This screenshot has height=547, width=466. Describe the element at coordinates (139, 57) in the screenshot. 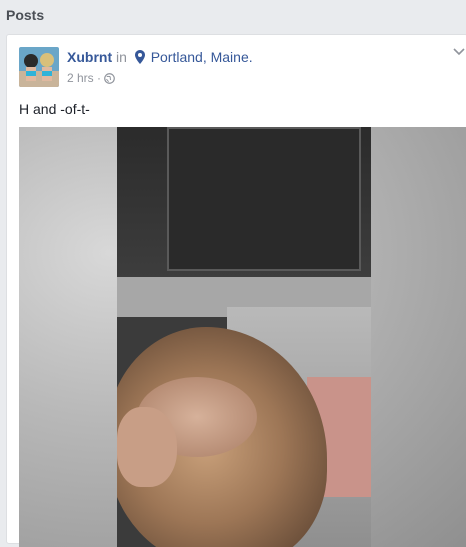

I see `map-pin-icon` at that location.